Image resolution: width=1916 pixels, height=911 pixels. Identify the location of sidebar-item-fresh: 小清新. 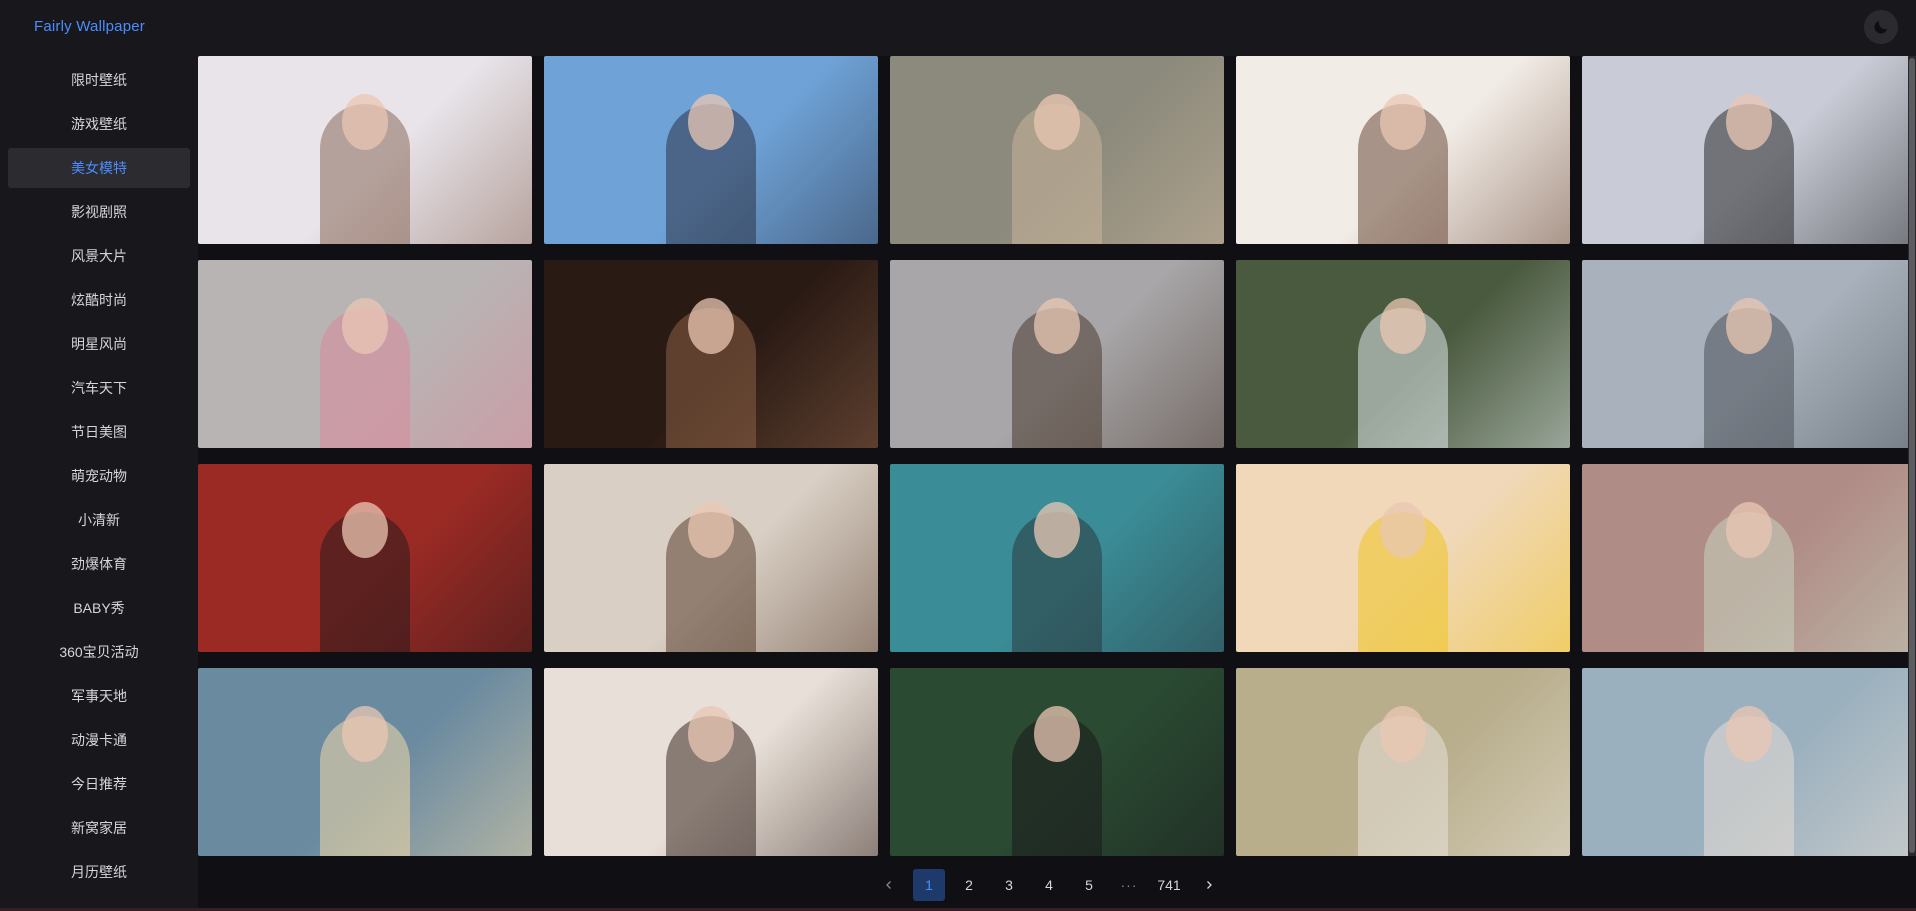
(99, 520).